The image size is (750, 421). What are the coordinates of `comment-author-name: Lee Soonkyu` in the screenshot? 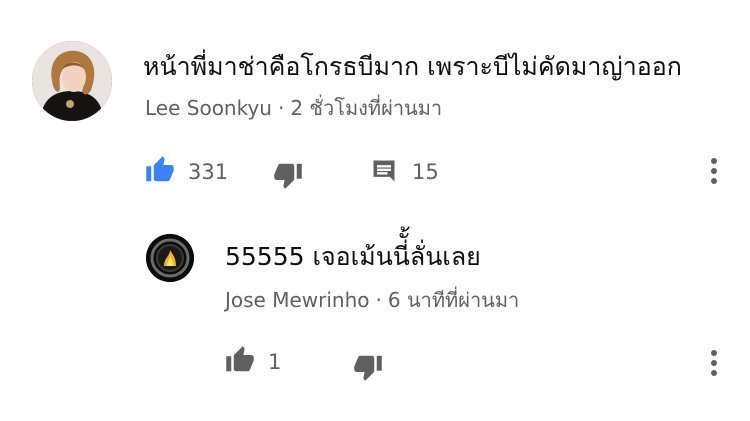 It's located at (208, 108).